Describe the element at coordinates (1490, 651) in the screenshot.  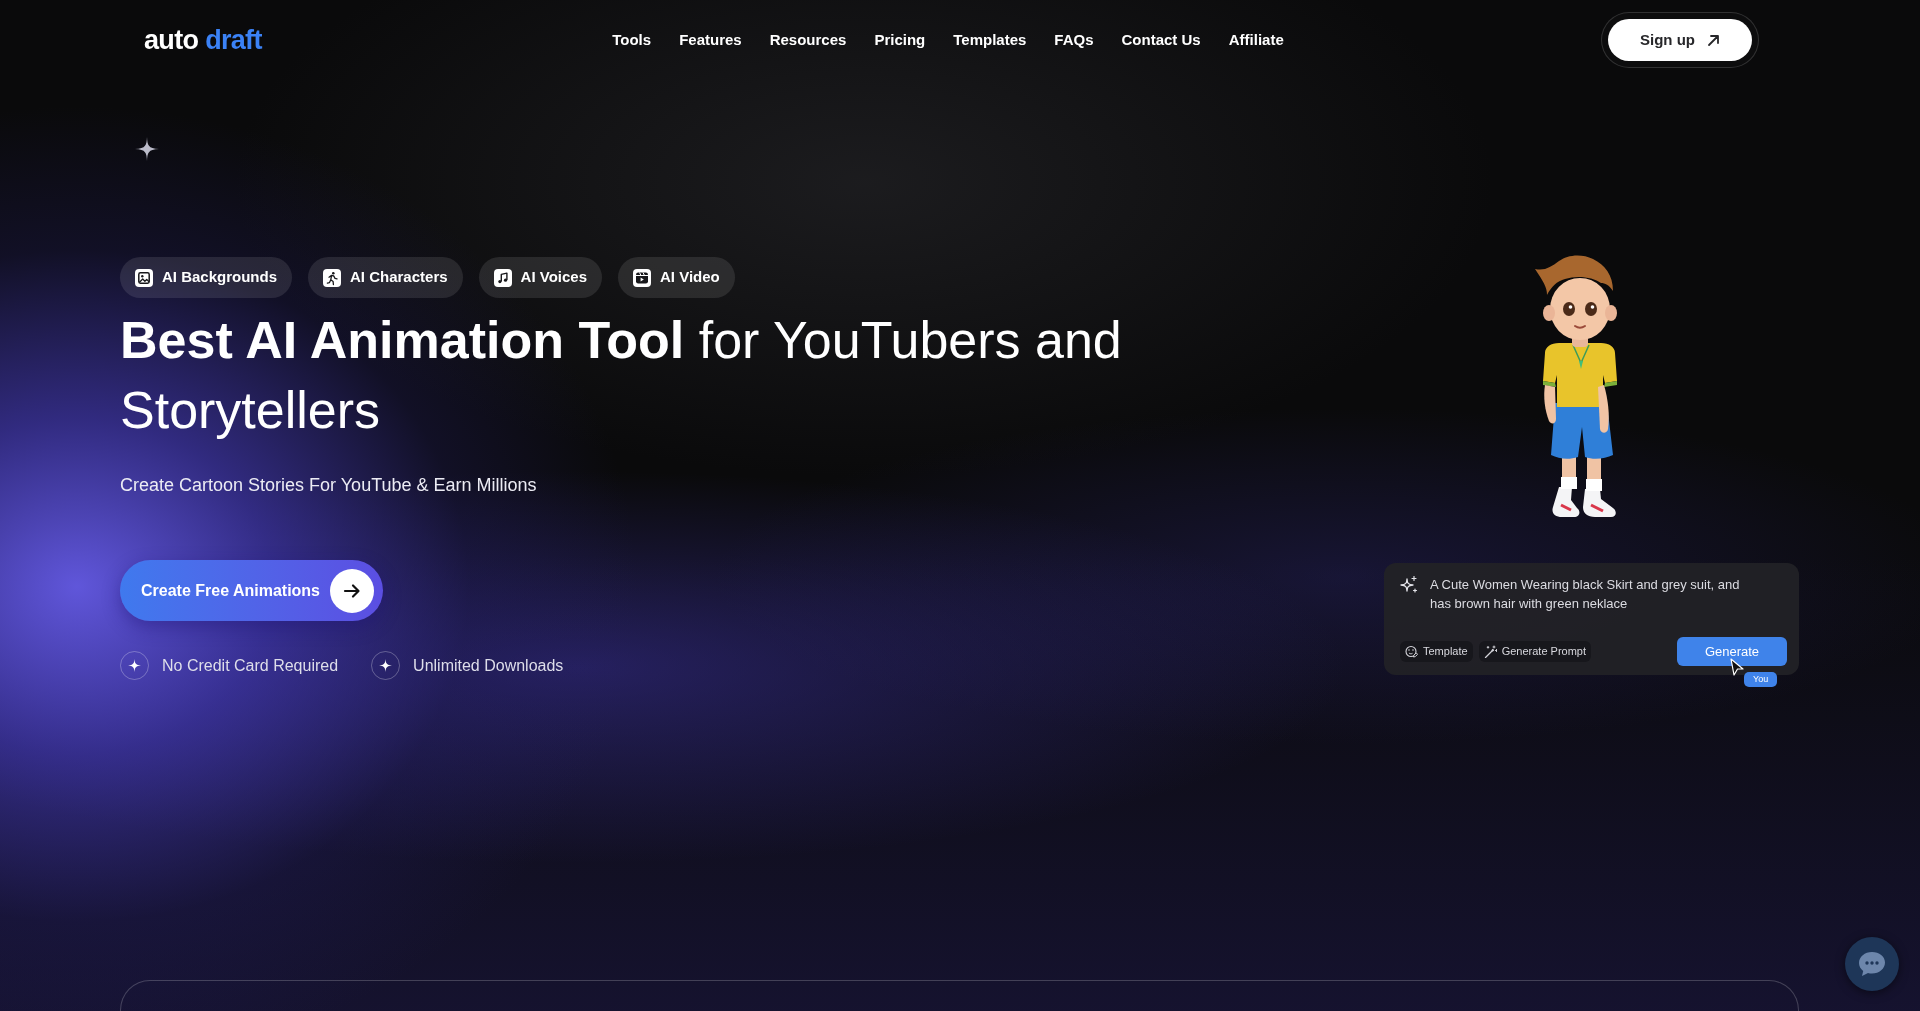
I see `magic-wand-icon` at that location.